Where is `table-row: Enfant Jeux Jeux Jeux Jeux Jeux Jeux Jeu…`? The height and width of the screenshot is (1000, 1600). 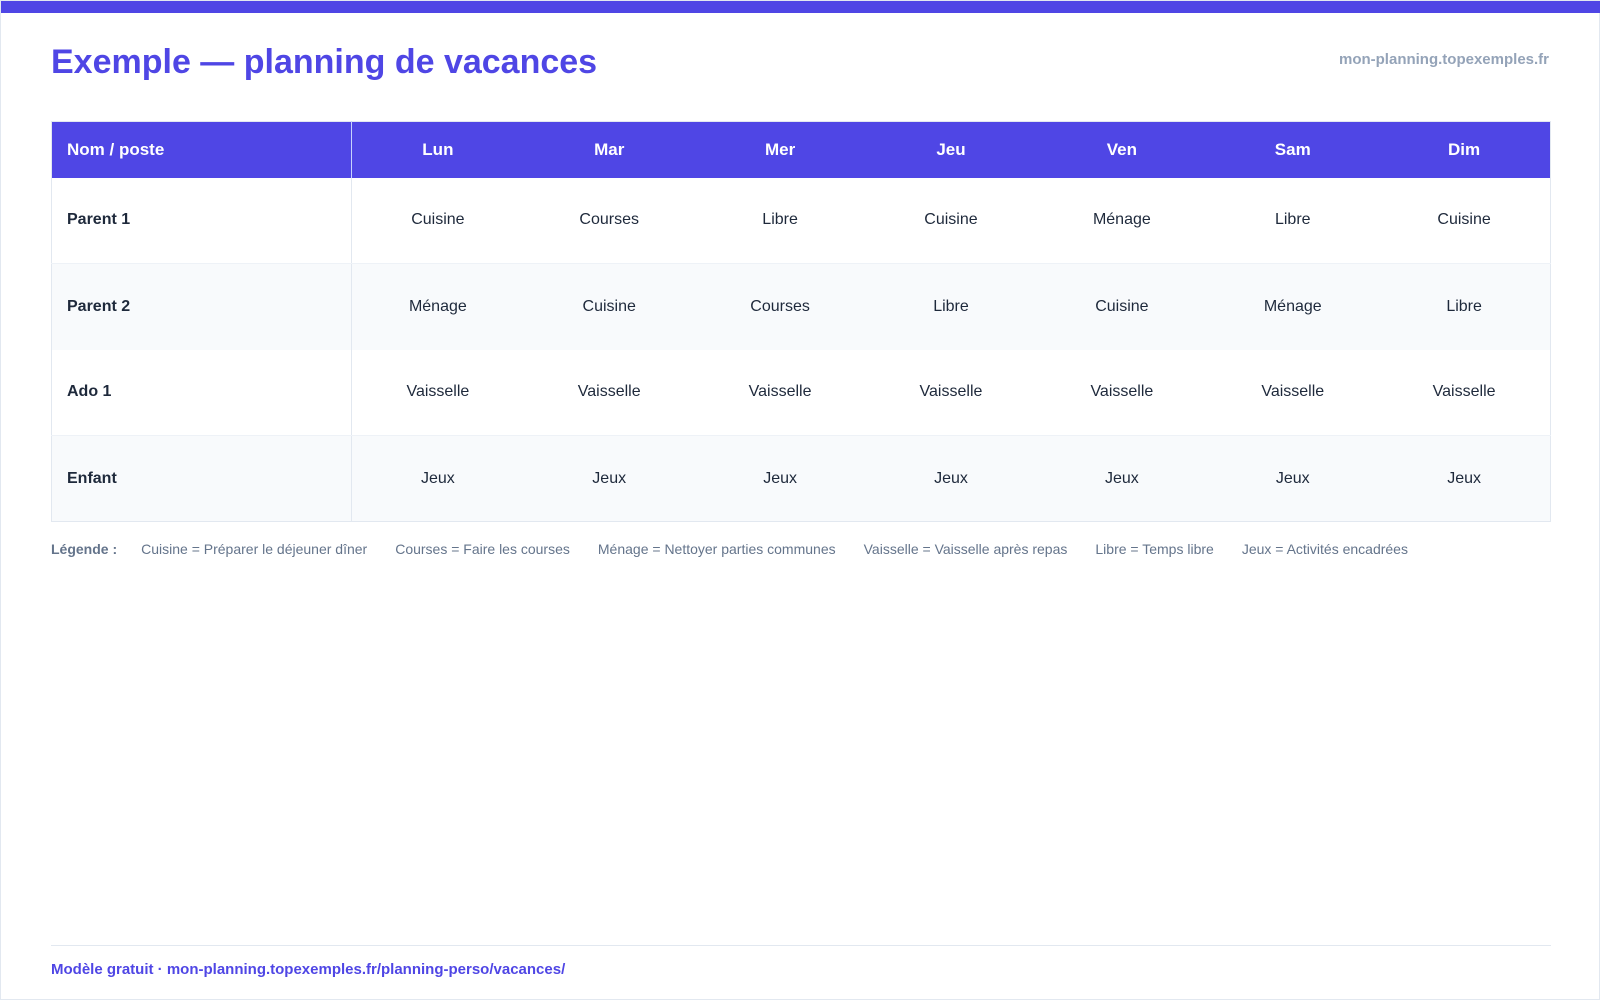 table-row: Enfant Jeux Jeux Jeux Jeux Jeux Jeux Jeu… is located at coordinates (801, 478).